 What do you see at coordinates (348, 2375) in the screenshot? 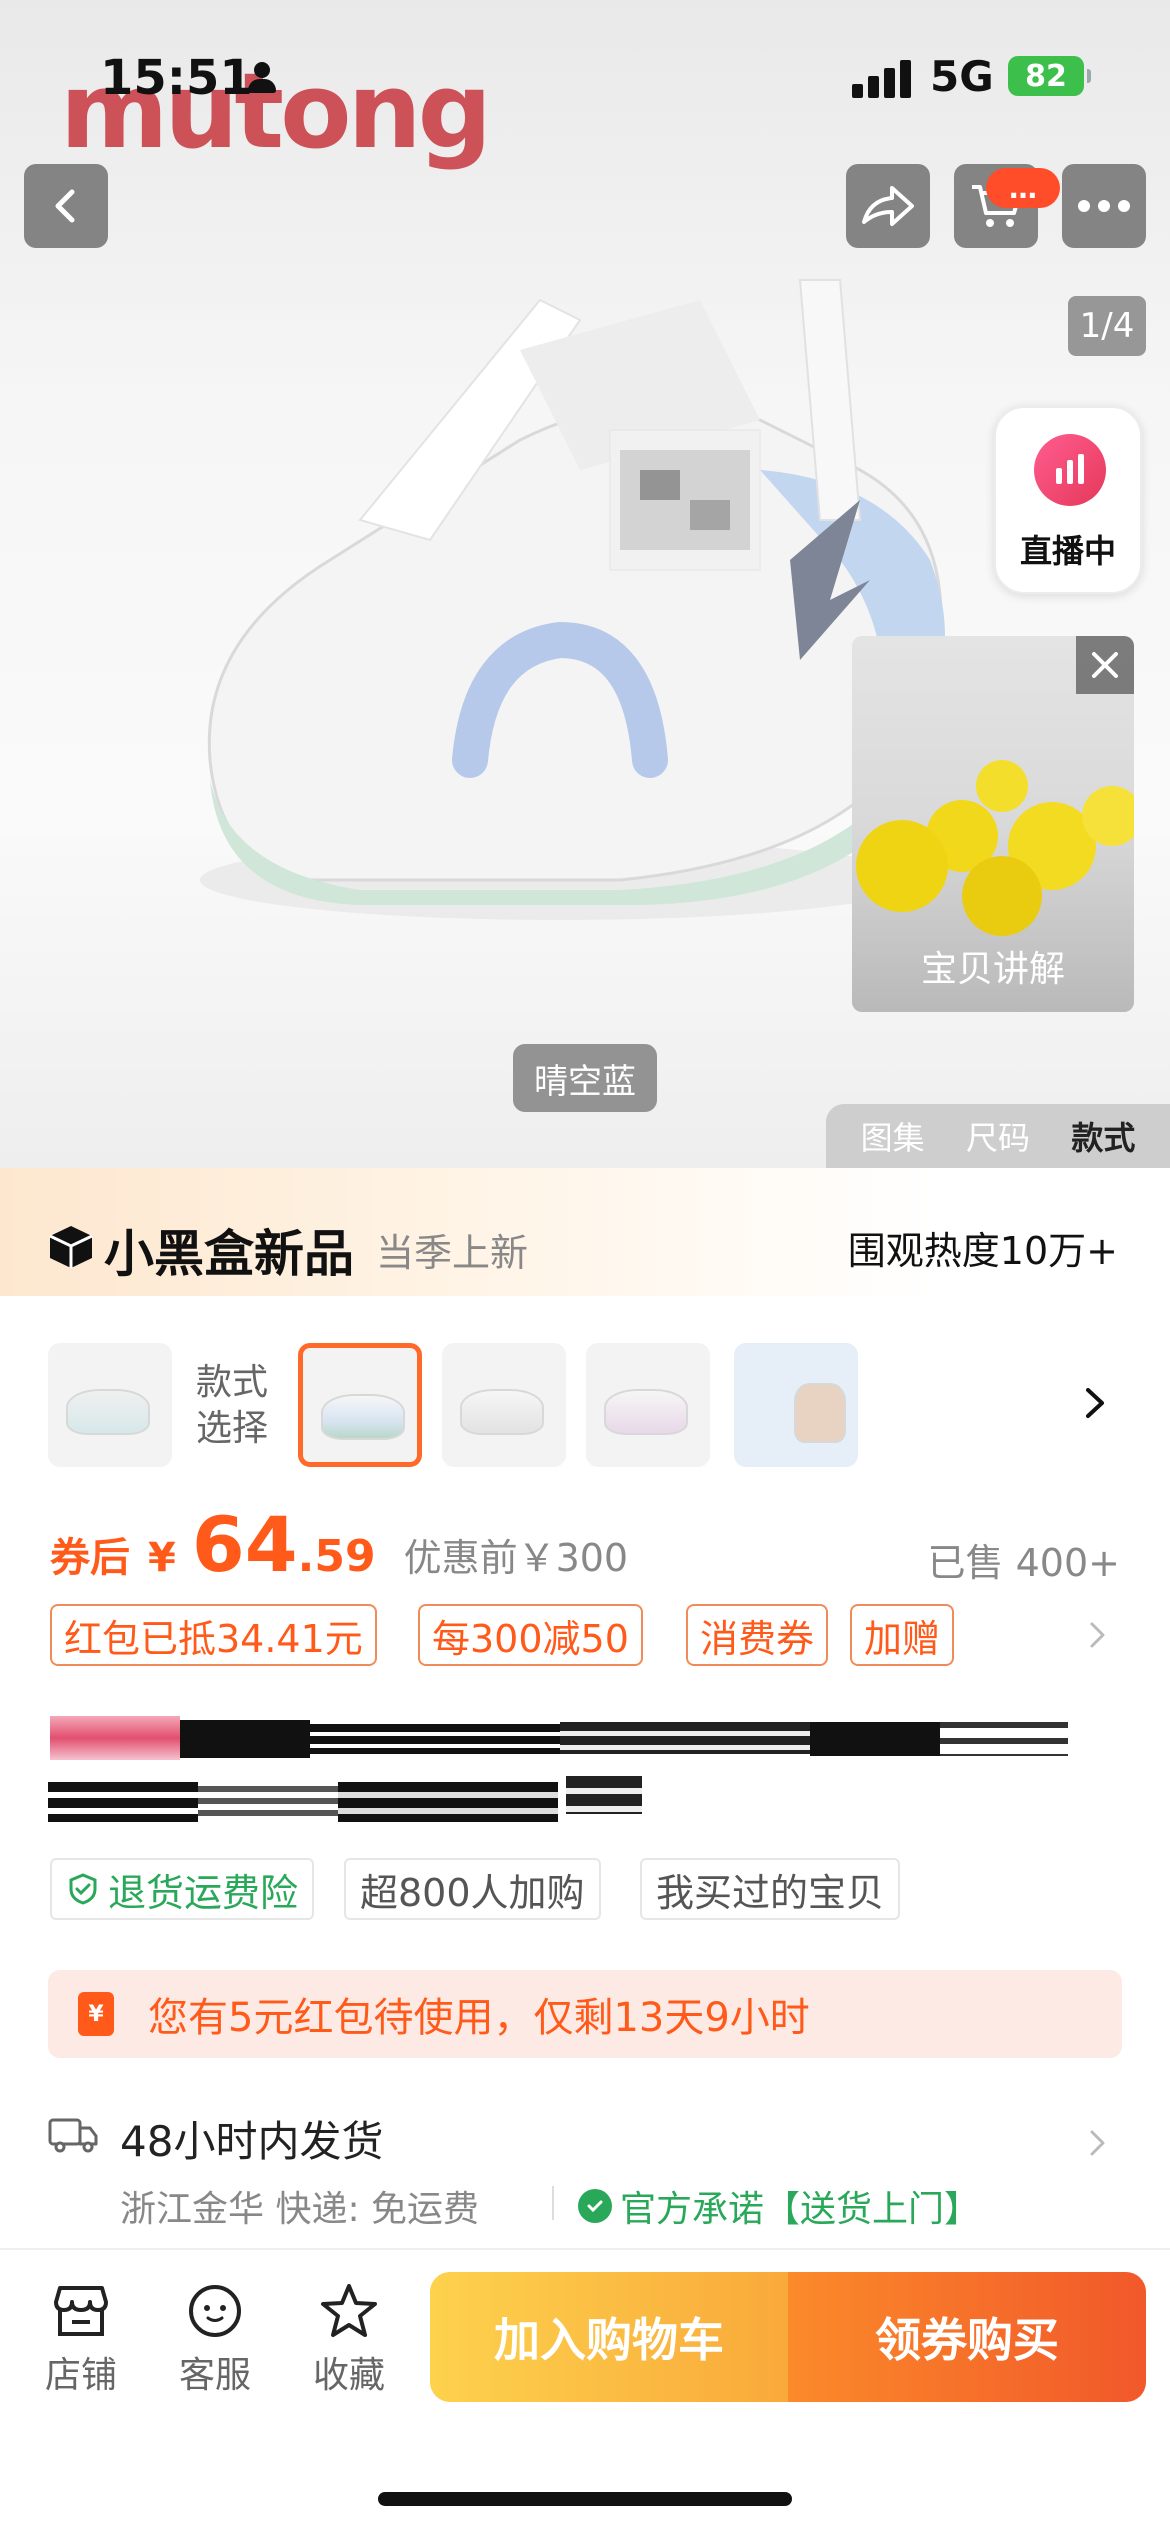
I see `favorite-label: 收藏` at bounding box center [348, 2375].